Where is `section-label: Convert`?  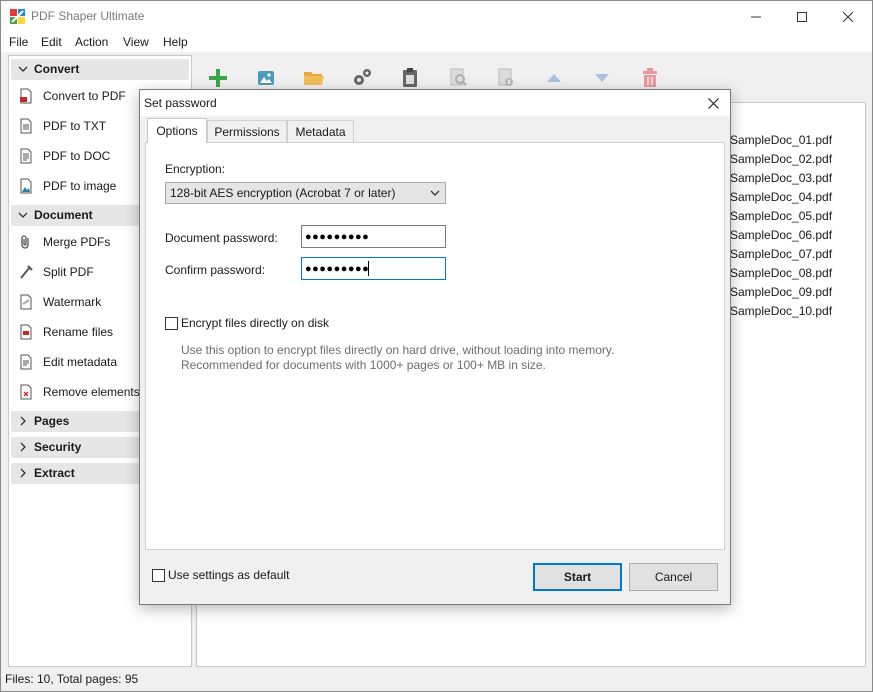
section-label: Convert is located at coordinates (57, 69).